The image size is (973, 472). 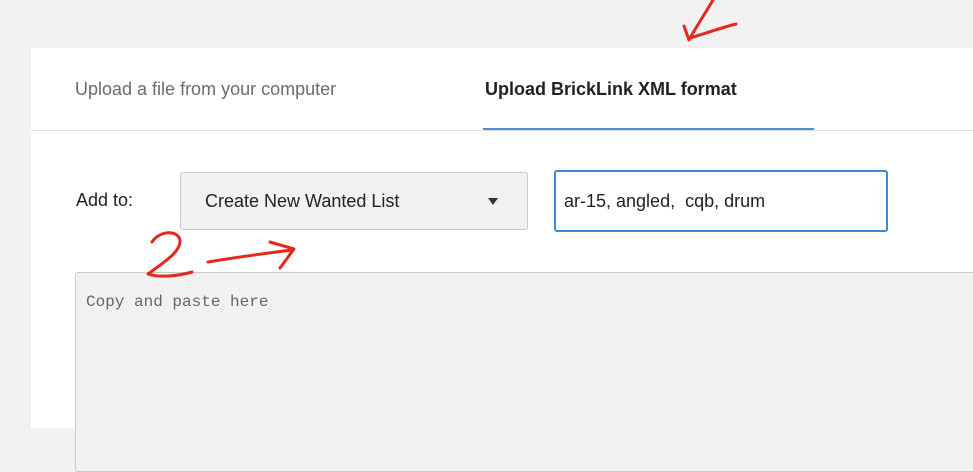 I want to click on wanted-list-dropdown-label: Create New Wanted List, so click(x=302, y=201).